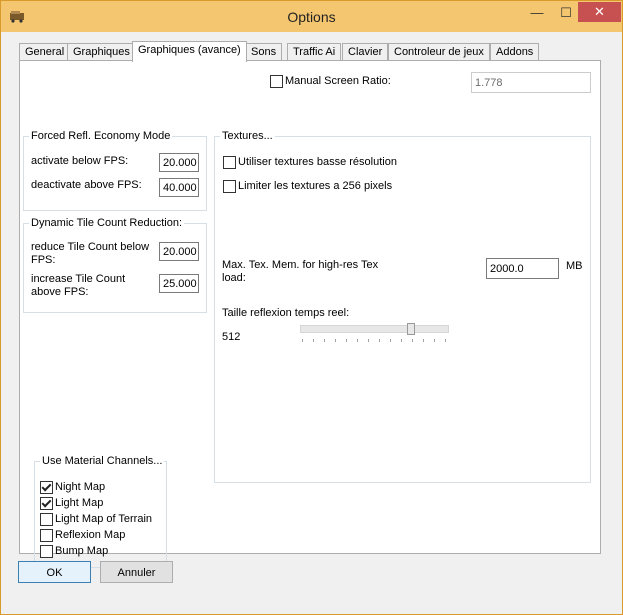 The image size is (623, 615). Describe the element at coordinates (60, 292) in the screenshot. I see `increase-tile-label-2: above FPS:` at that location.